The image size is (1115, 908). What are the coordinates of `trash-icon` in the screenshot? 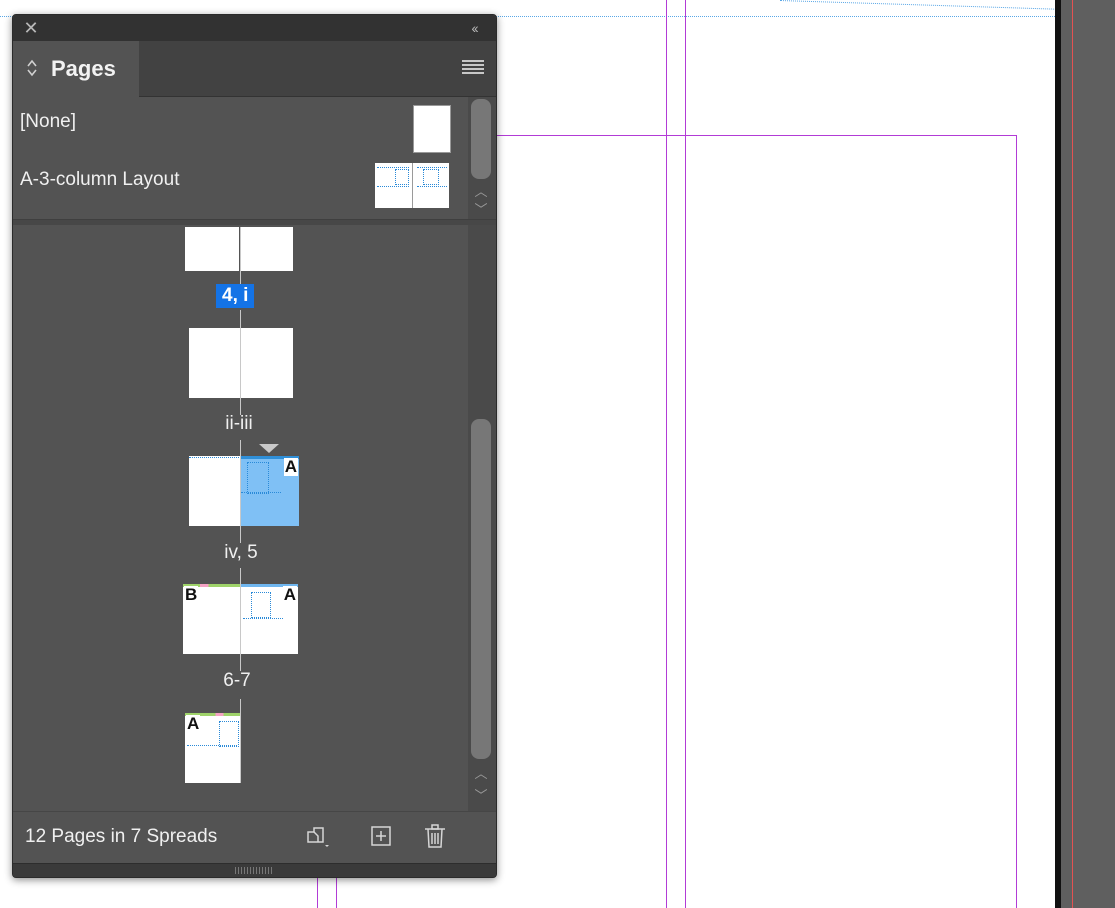 It's located at (435, 836).